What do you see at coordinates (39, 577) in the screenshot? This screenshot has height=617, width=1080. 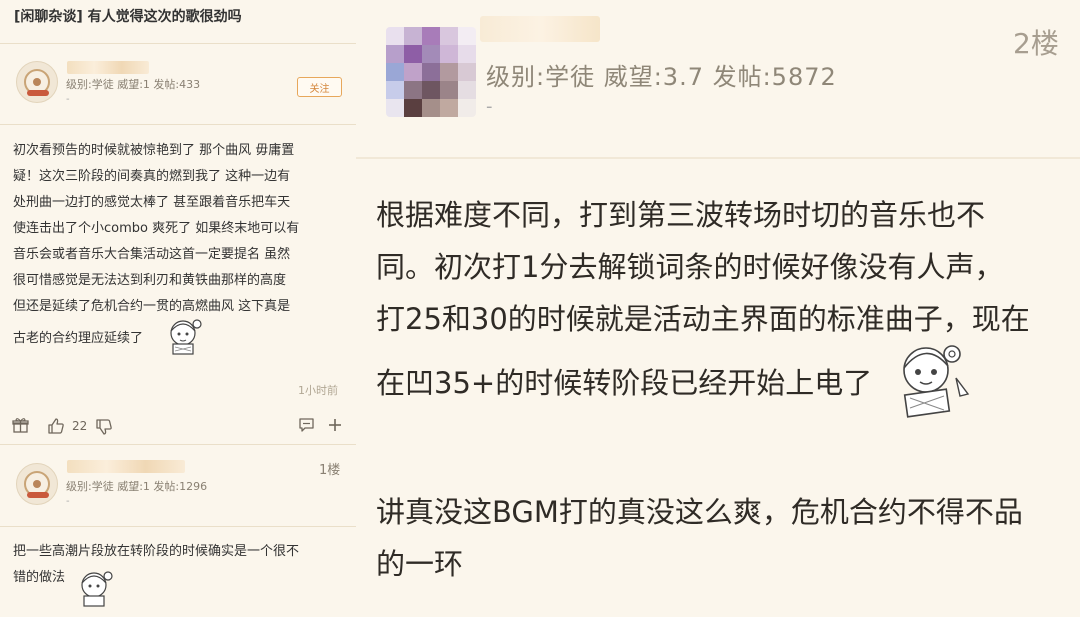 I see `post-line: 错的做法` at bounding box center [39, 577].